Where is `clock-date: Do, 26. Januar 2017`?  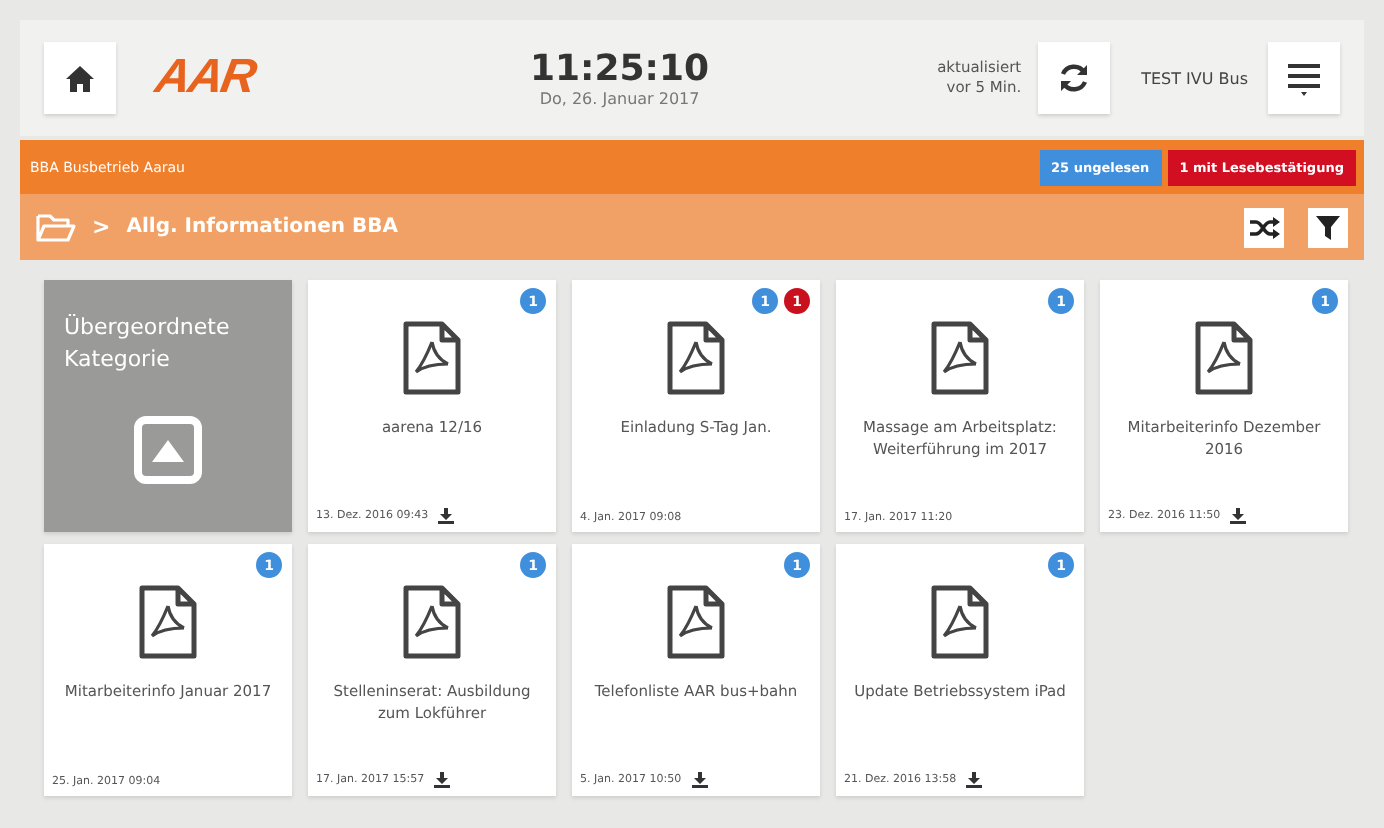 clock-date: Do, 26. Januar 2017 is located at coordinates (619, 99).